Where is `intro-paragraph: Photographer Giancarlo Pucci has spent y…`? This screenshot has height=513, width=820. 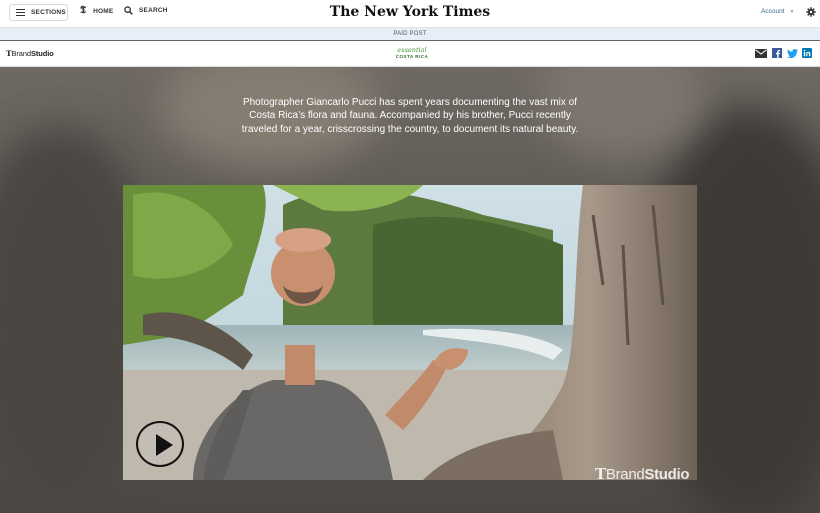
intro-paragraph: Photographer Giancarlo Pucci has spent y… is located at coordinates (410, 116).